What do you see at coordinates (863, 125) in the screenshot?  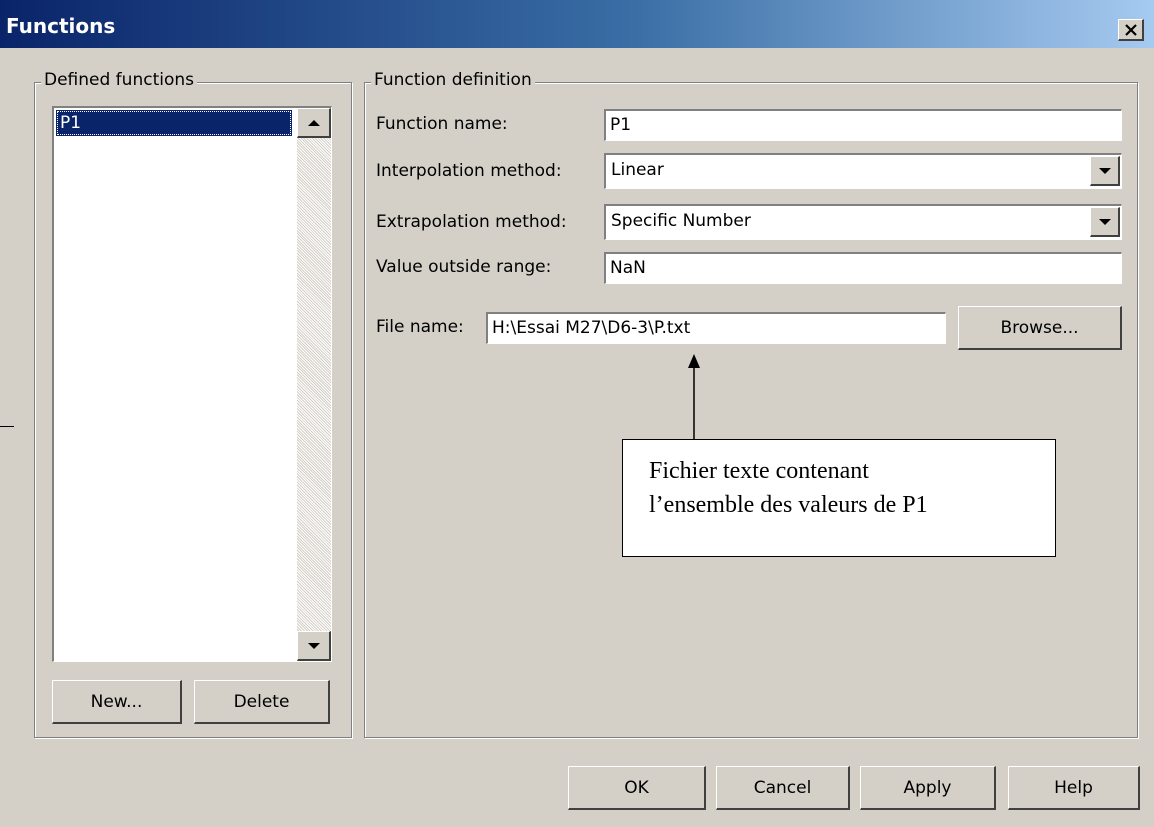 I see `function-name-field: P1` at bounding box center [863, 125].